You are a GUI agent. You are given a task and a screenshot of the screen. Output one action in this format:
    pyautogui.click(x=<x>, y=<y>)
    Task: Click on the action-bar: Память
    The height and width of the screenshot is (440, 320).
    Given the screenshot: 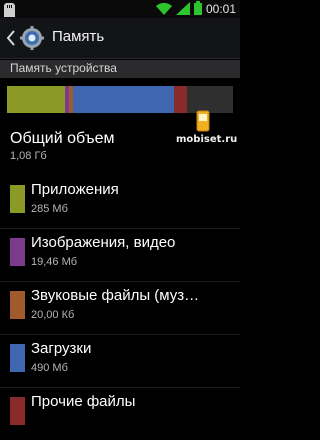 What is the action you would take?
    pyautogui.click(x=120, y=38)
    